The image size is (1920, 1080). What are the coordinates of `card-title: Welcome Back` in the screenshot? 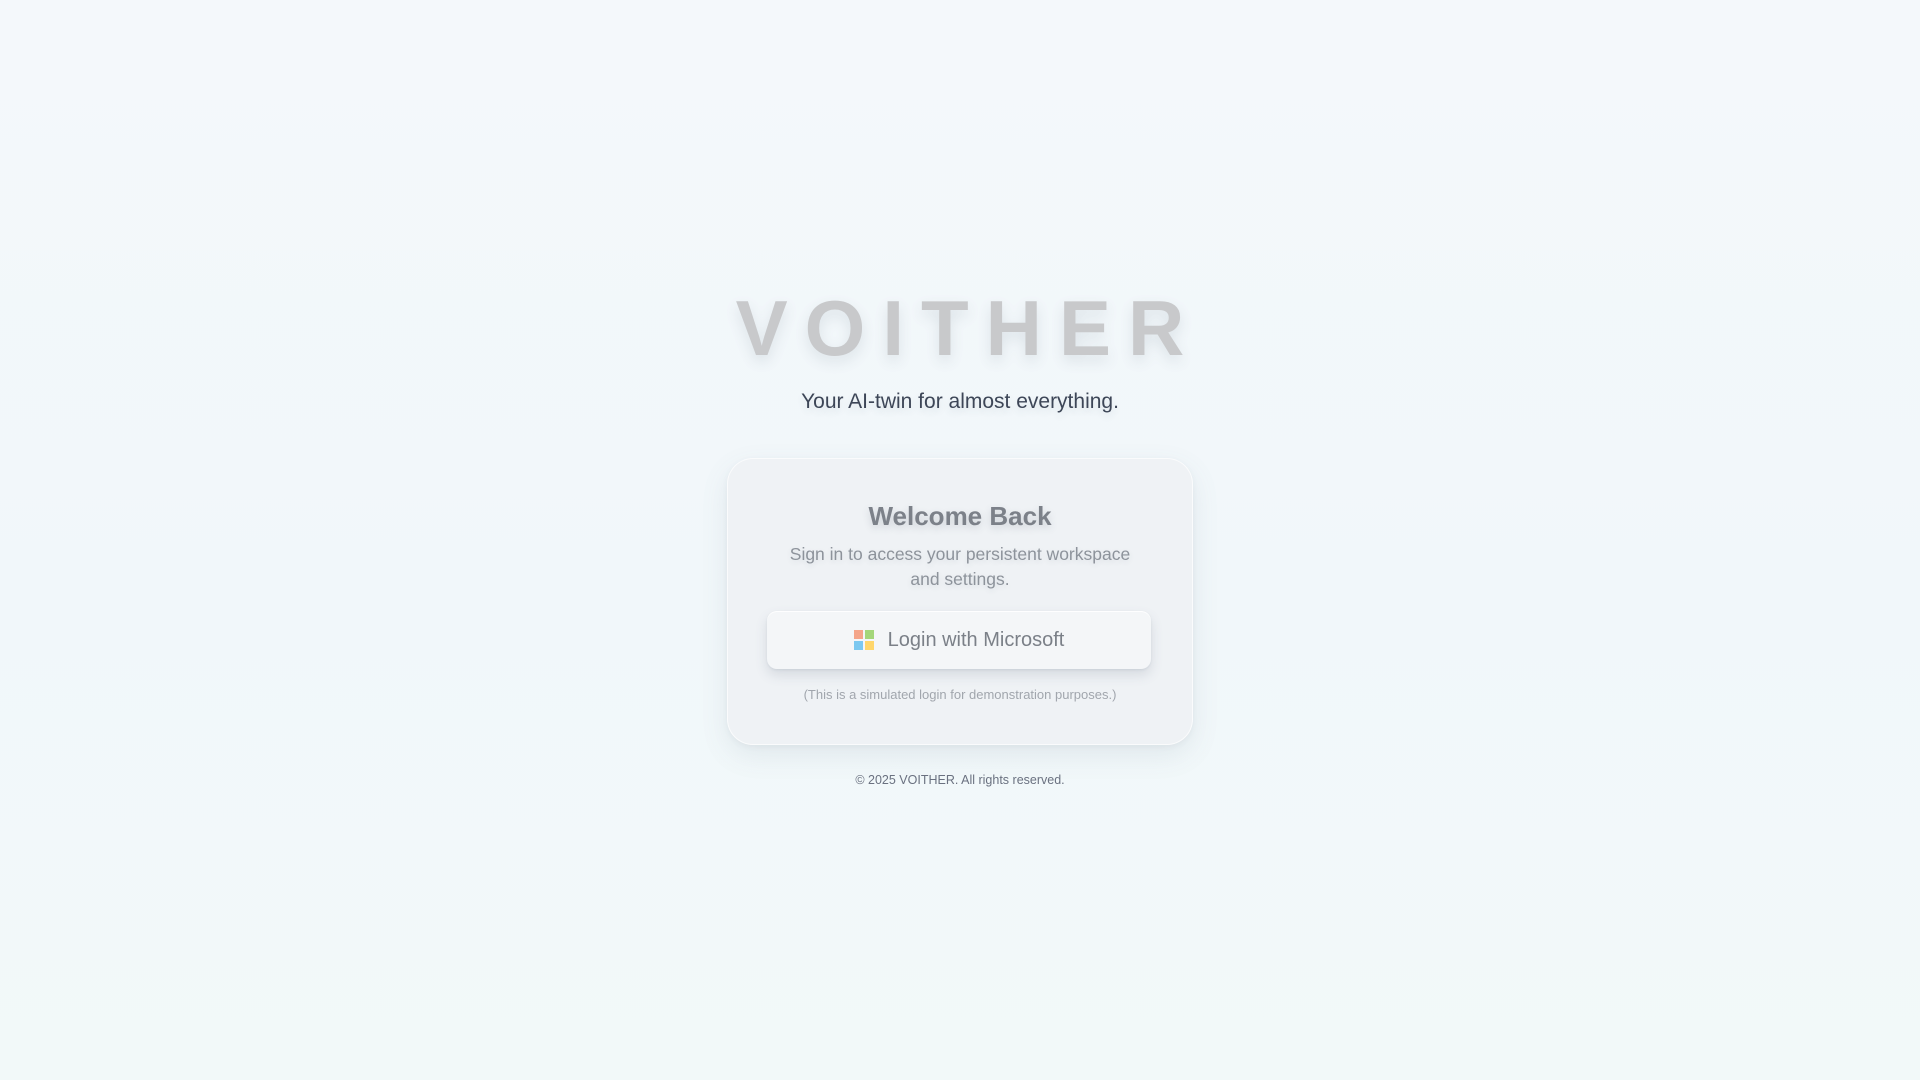 It's located at (960, 516).